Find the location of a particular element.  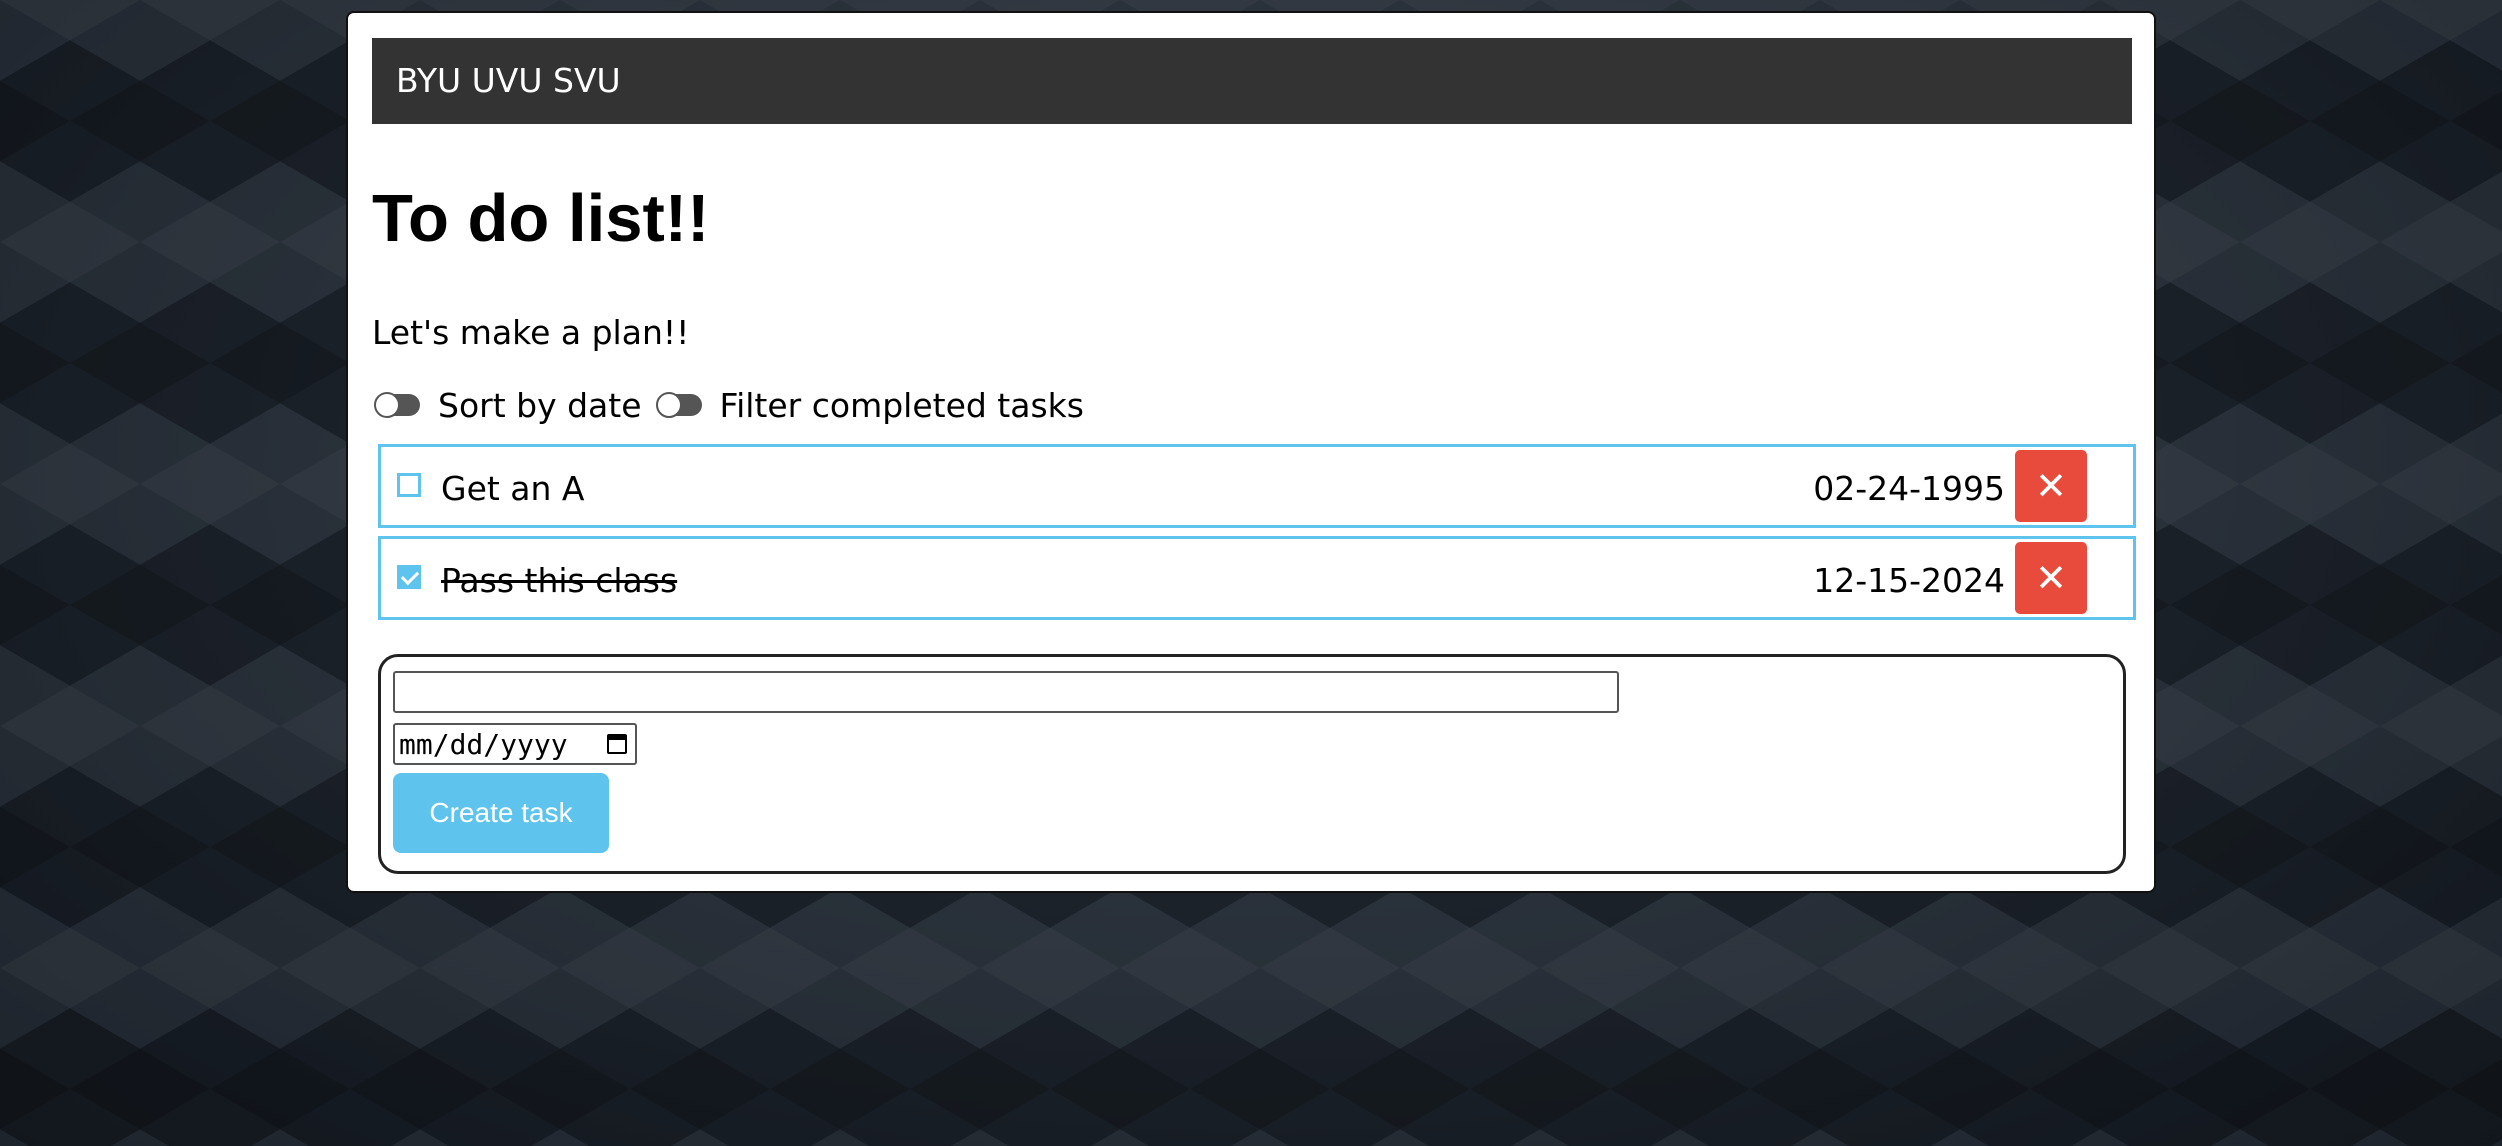

sort-by-date-label: Sort by date is located at coordinates (540, 405).